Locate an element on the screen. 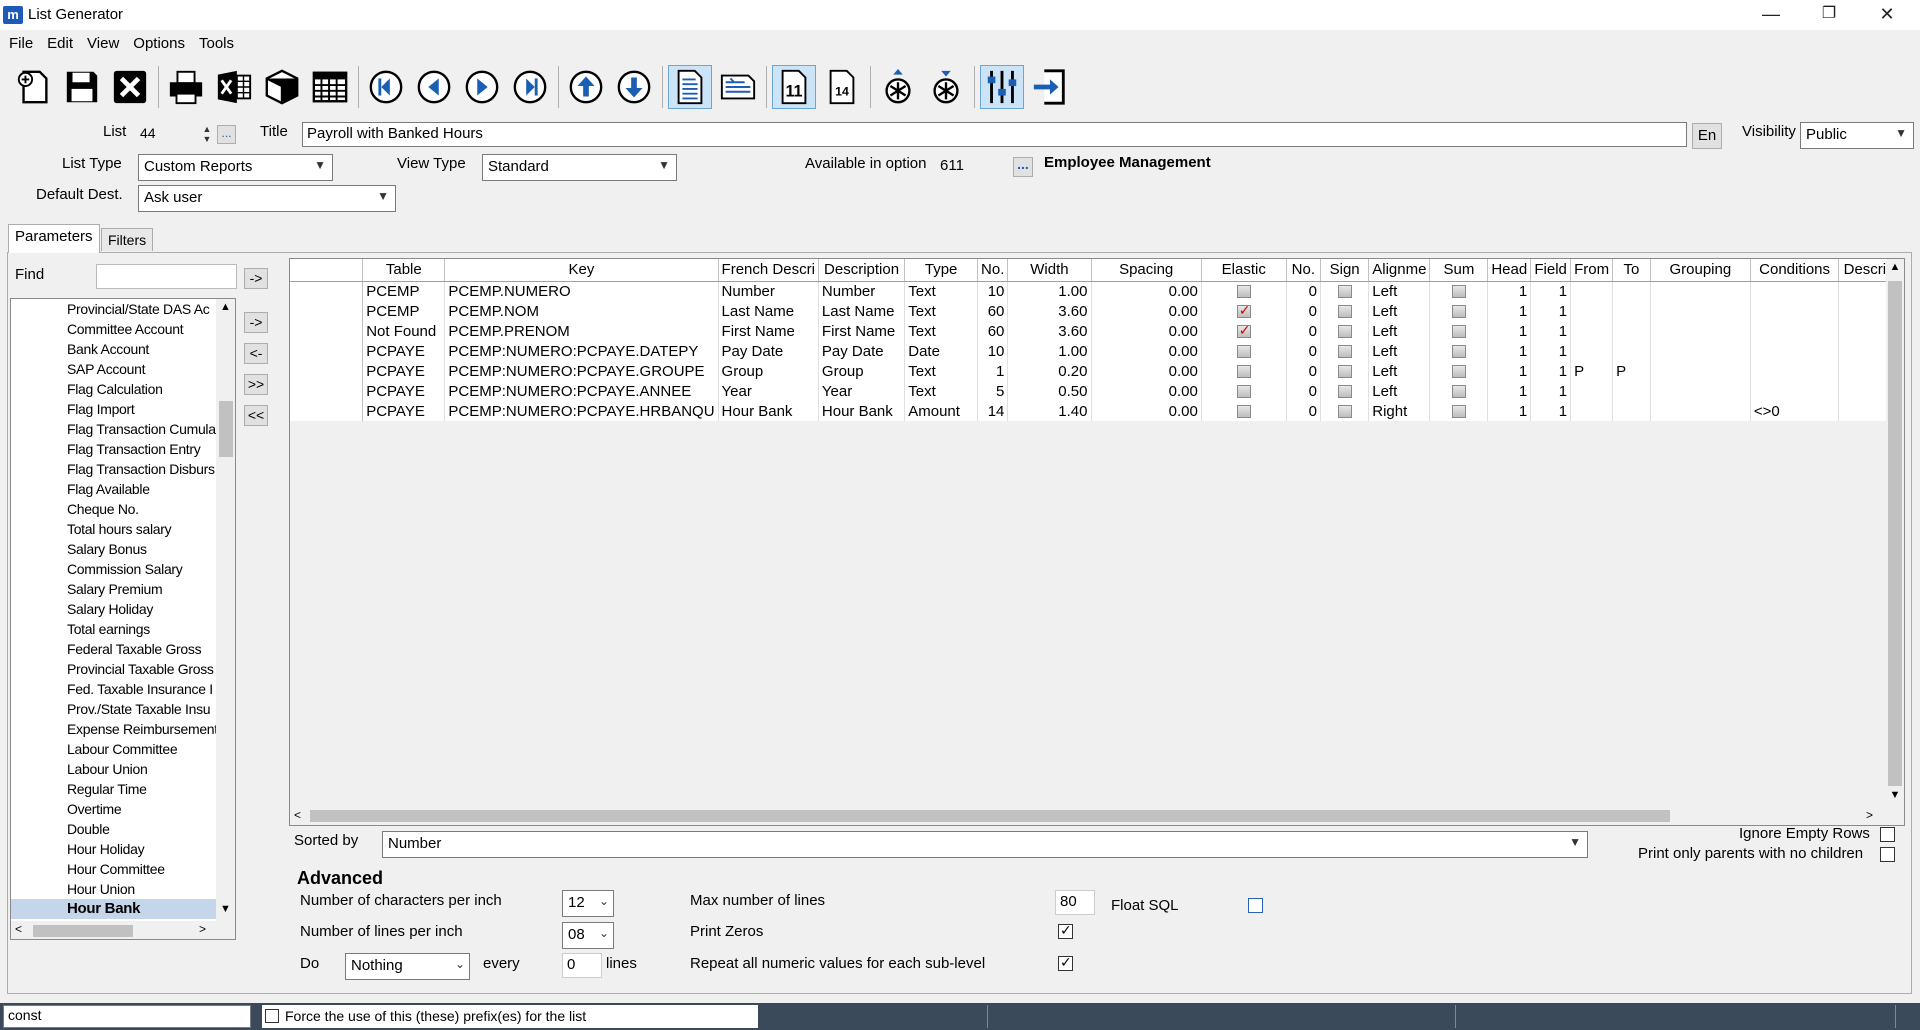 The width and height of the screenshot is (1920, 1030). grouping-cell is located at coordinates (1700, 411).